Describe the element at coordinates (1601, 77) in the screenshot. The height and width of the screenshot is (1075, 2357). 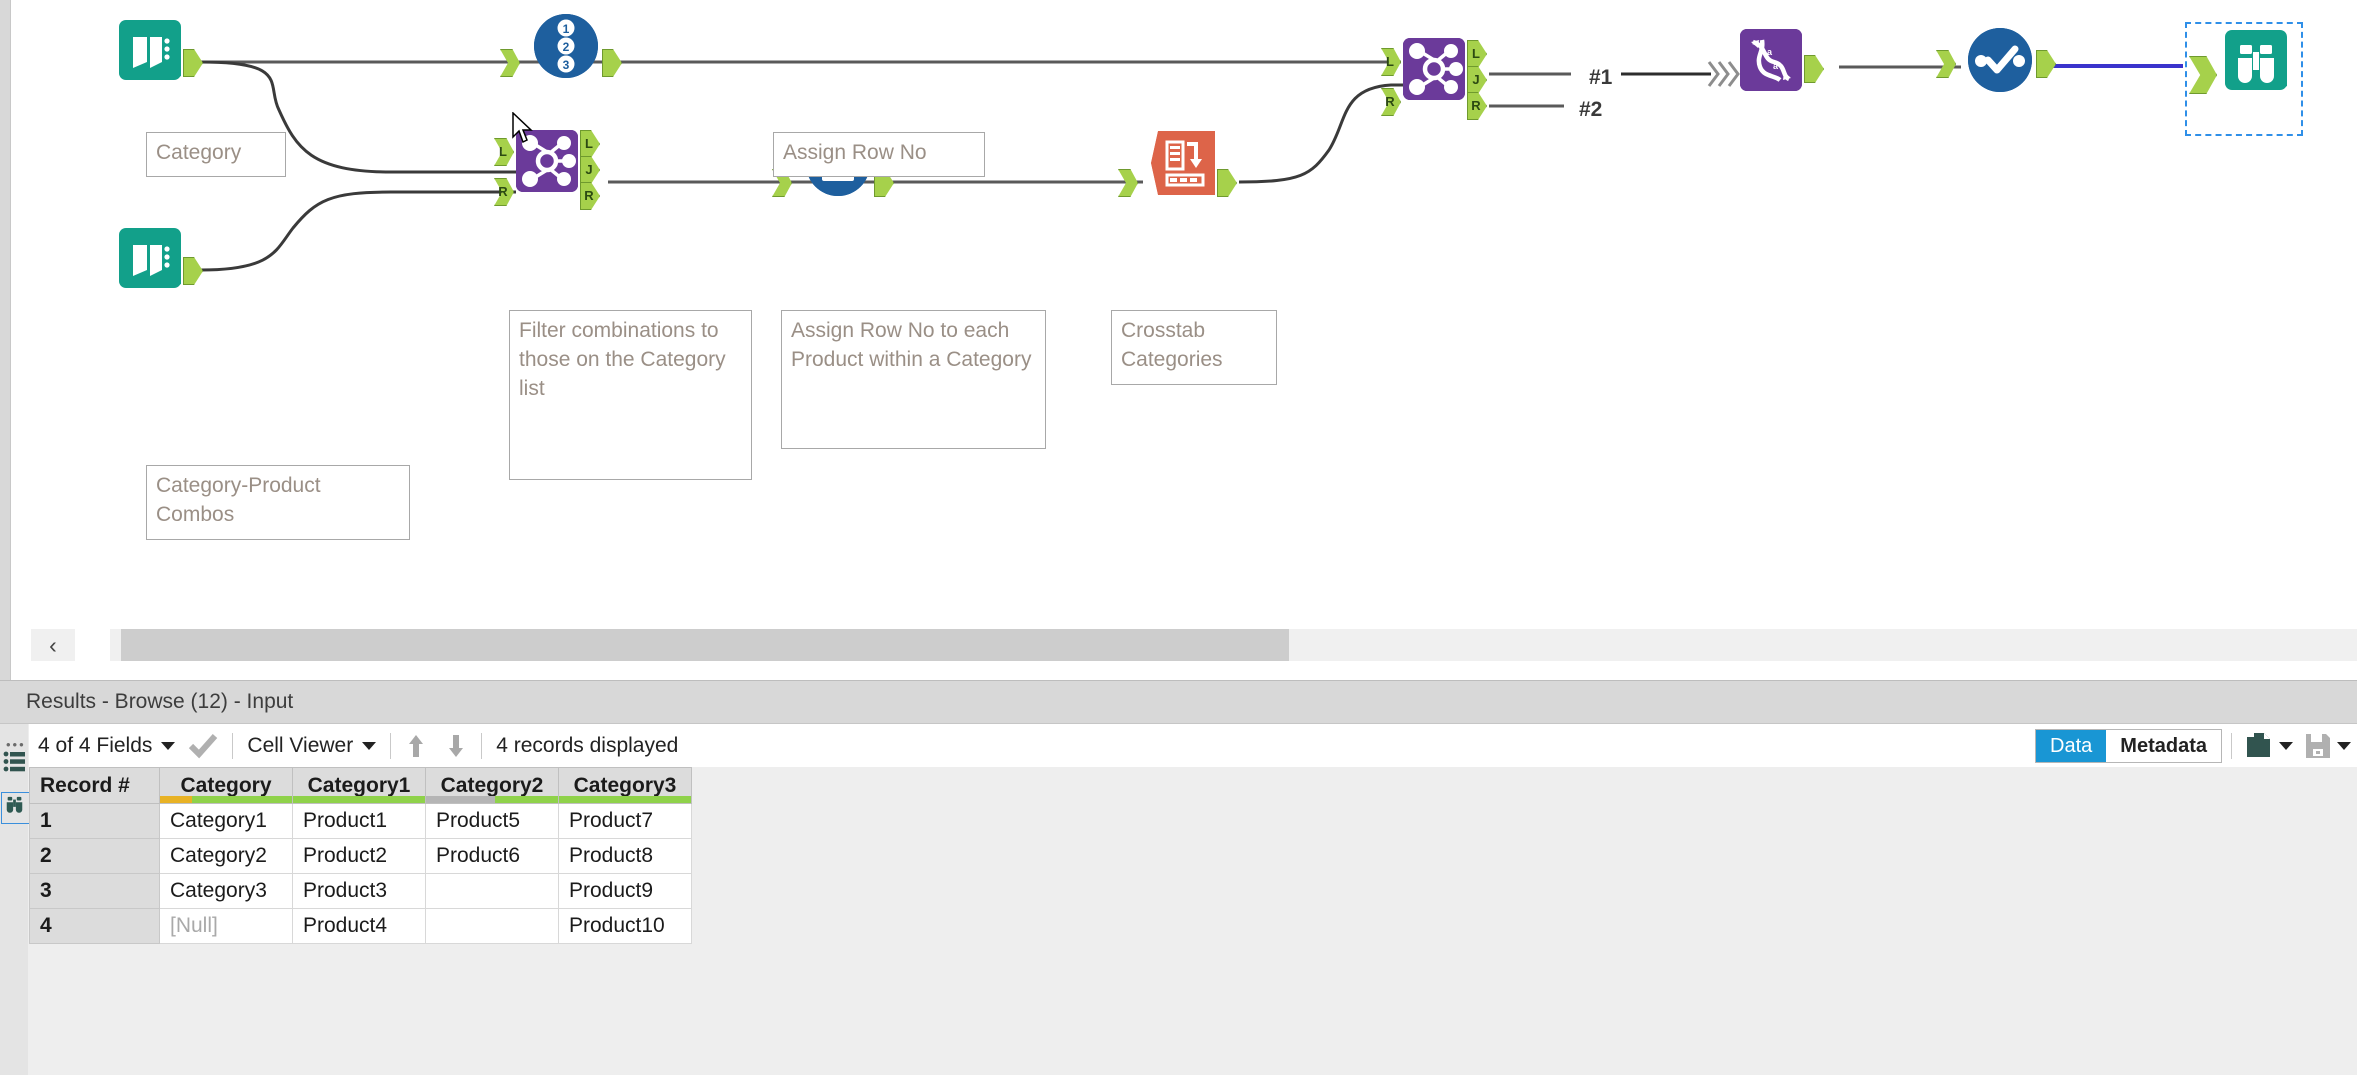
I see `wire-label-1: #1` at that location.